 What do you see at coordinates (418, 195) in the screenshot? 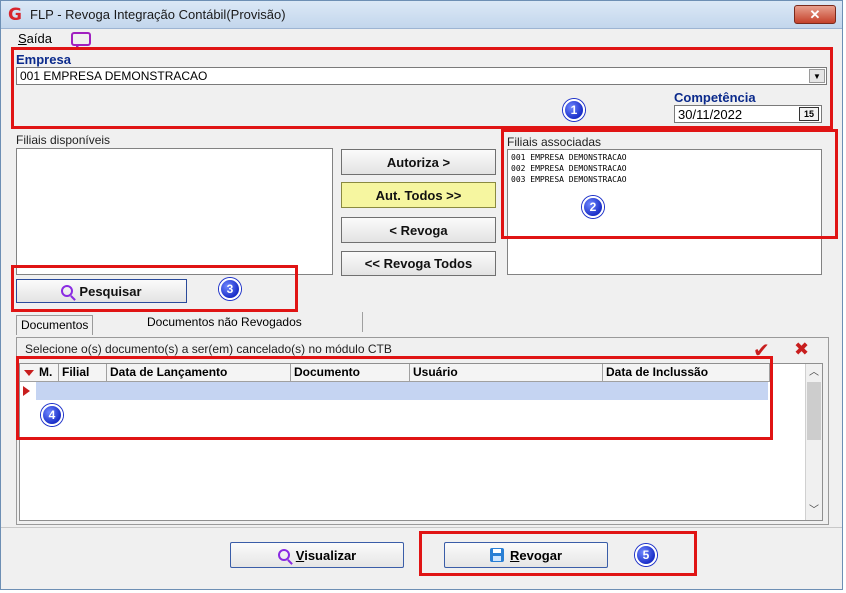
I see `aut-todos-button: Aut. Todos >>` at bounding box center [418, 195].